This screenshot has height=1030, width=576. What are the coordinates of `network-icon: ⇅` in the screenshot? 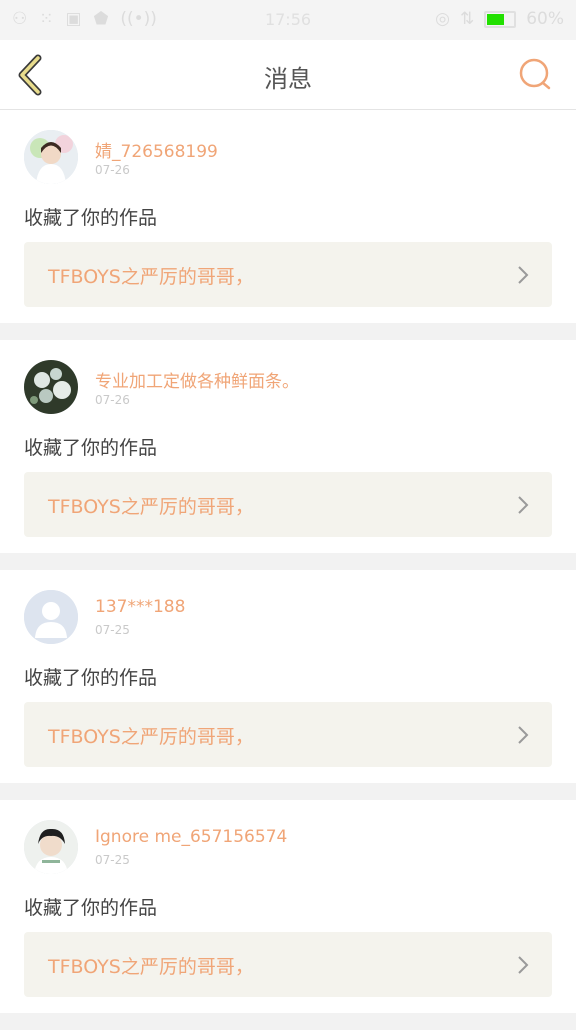 It's located at (467, 19).